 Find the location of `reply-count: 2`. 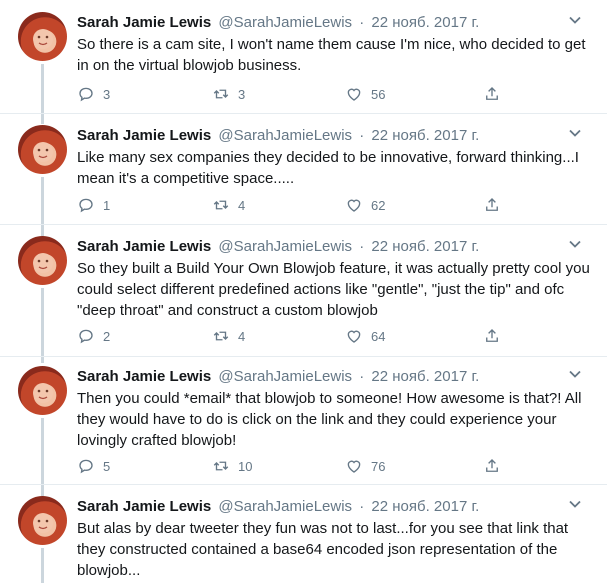

reply-count: 2 is located at coordinates (107, 336).